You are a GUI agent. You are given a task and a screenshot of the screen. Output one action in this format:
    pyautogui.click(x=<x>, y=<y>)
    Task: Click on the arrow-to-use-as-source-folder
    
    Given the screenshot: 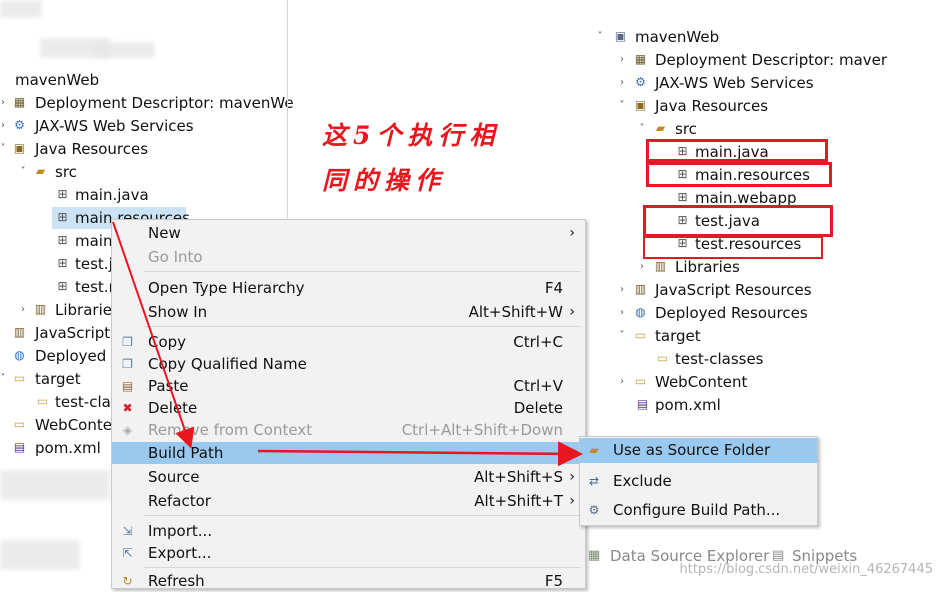 What is the action you would take?
    pyautogui.click(x=420, y=454)
    